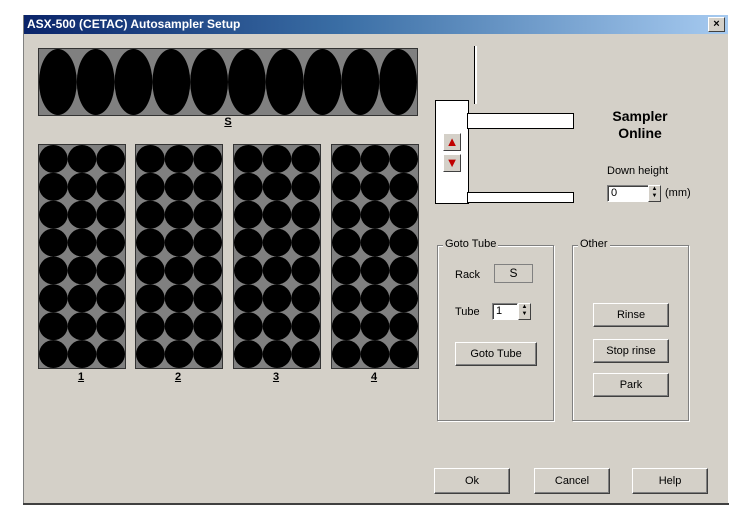  I want to click on rack-standards, so click(228, 82).